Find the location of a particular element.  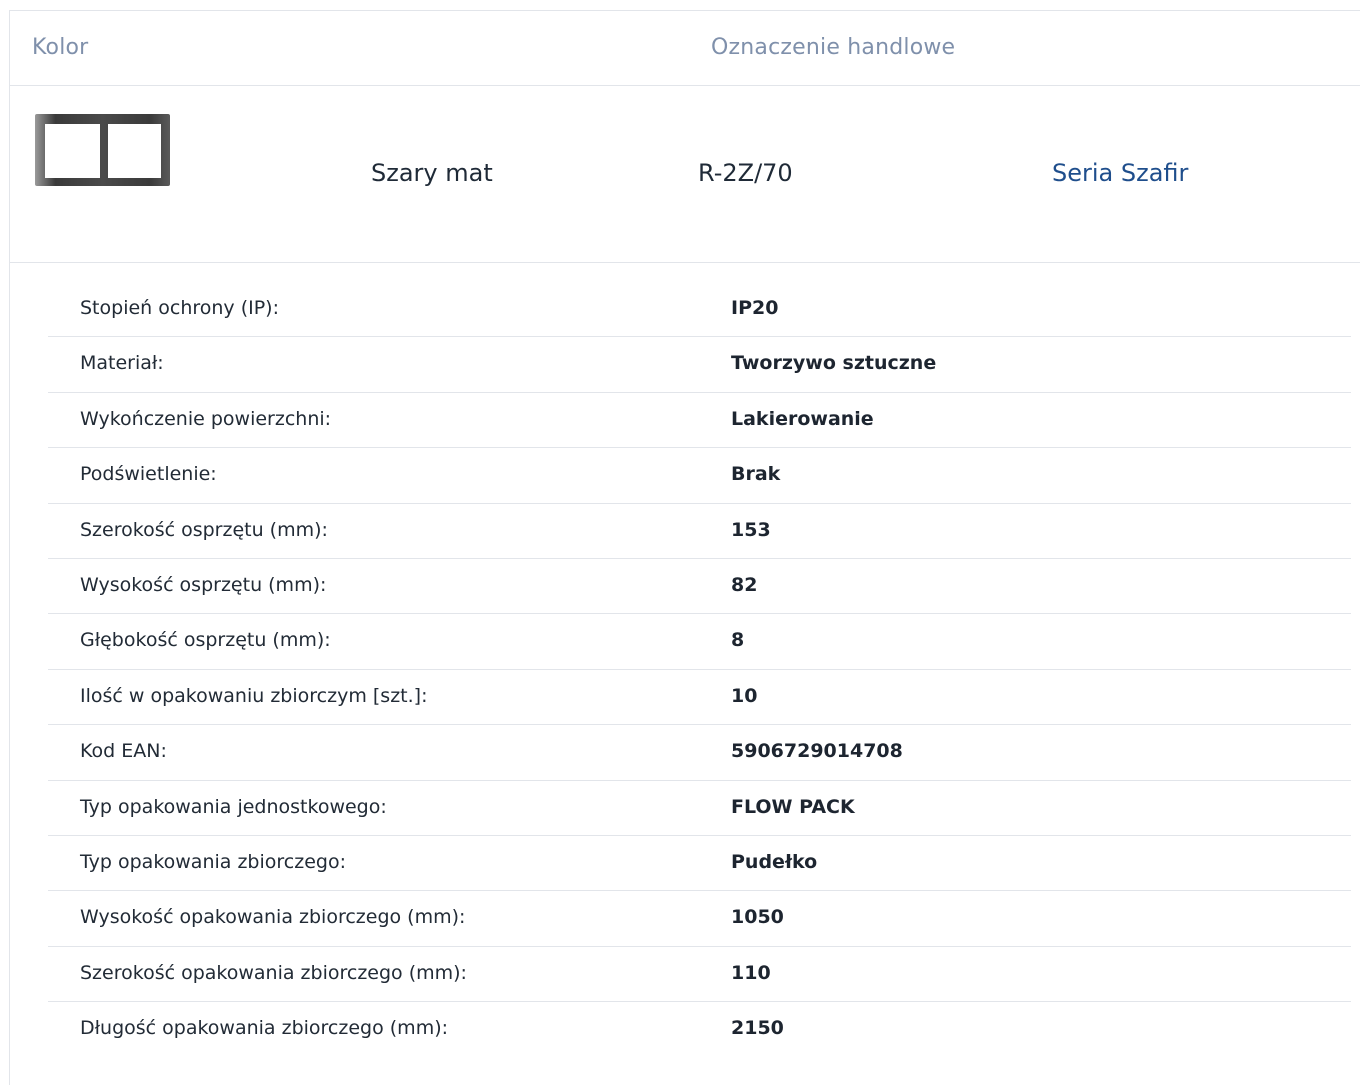

spec-label: Stopień ochrony (IP): is located at coordinates (179, 308).